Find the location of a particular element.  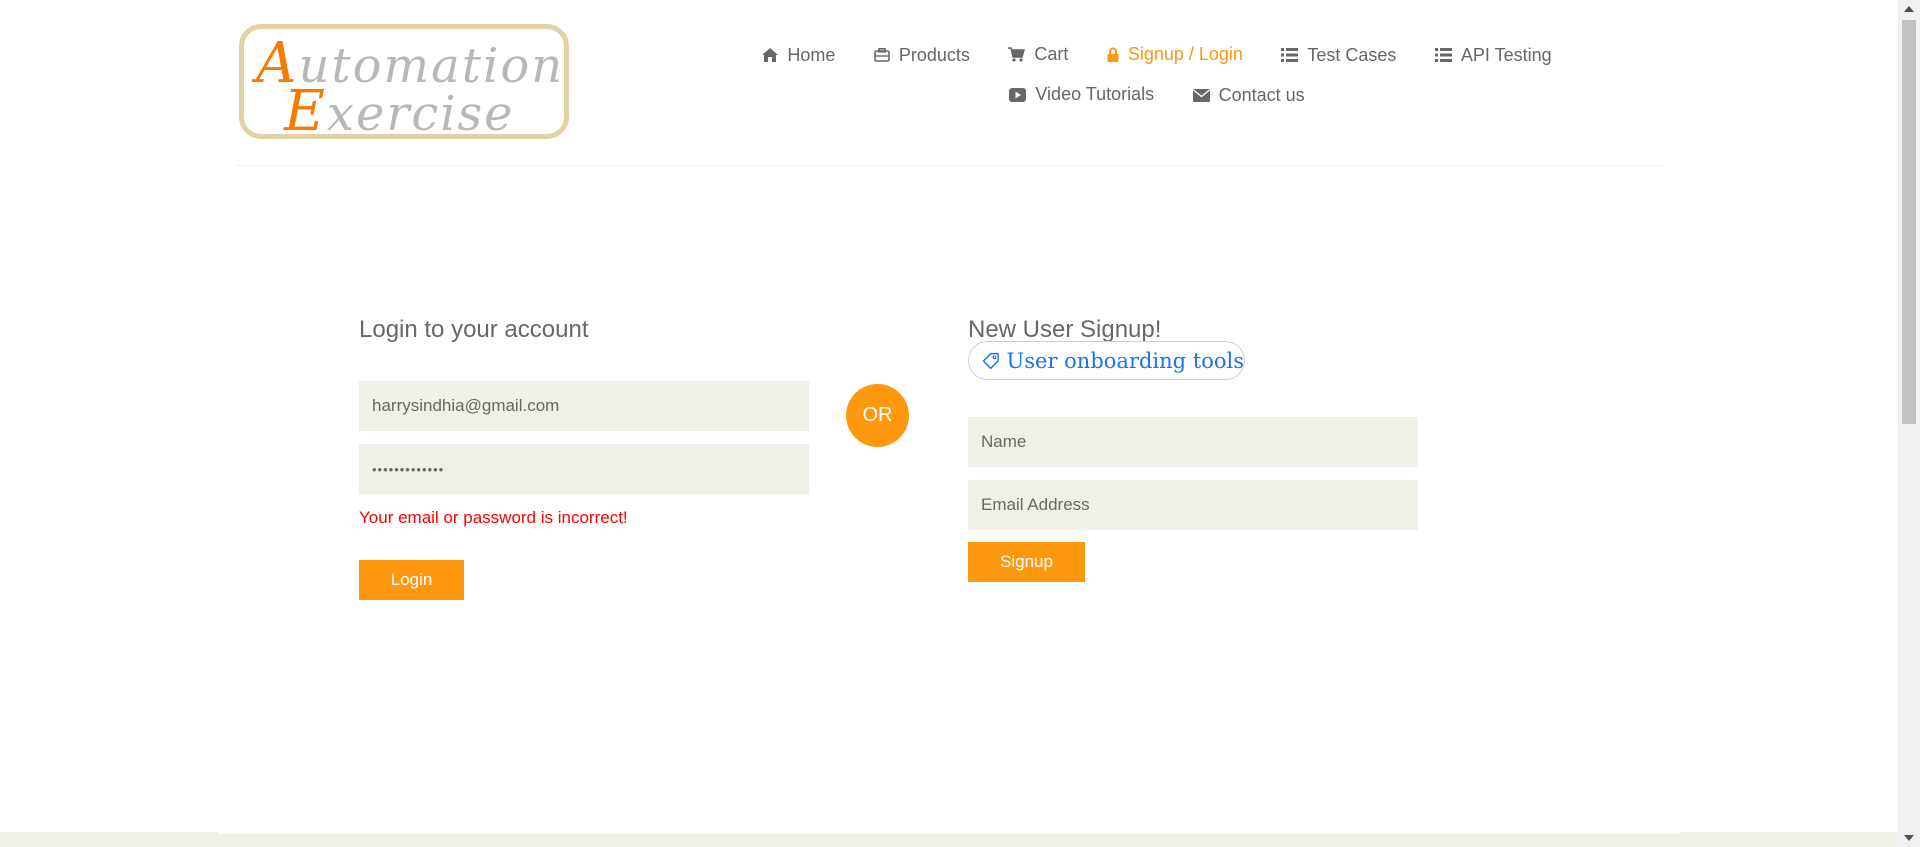

logo-line-2: Exercise is located at coordinates (399, 111).